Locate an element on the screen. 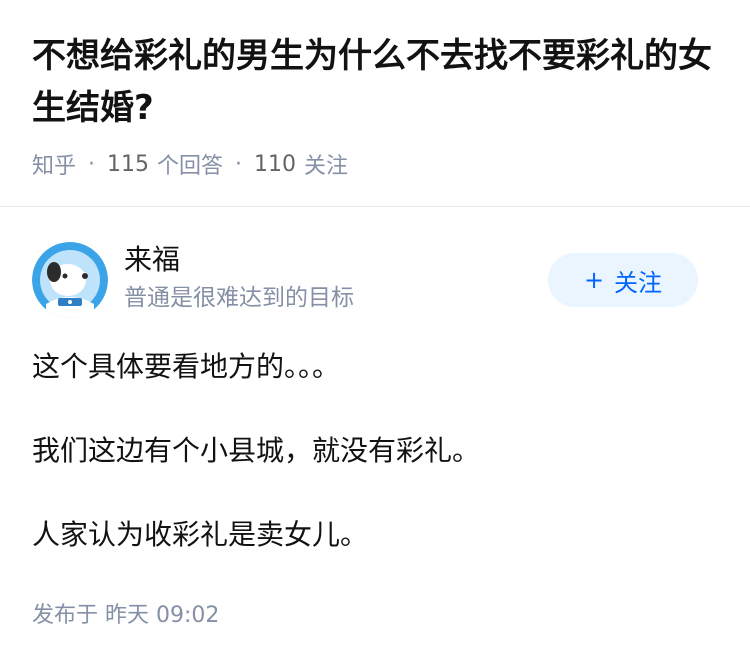 This screenshot has height=658, width=750. avatar is located at coordinates (70, 280).